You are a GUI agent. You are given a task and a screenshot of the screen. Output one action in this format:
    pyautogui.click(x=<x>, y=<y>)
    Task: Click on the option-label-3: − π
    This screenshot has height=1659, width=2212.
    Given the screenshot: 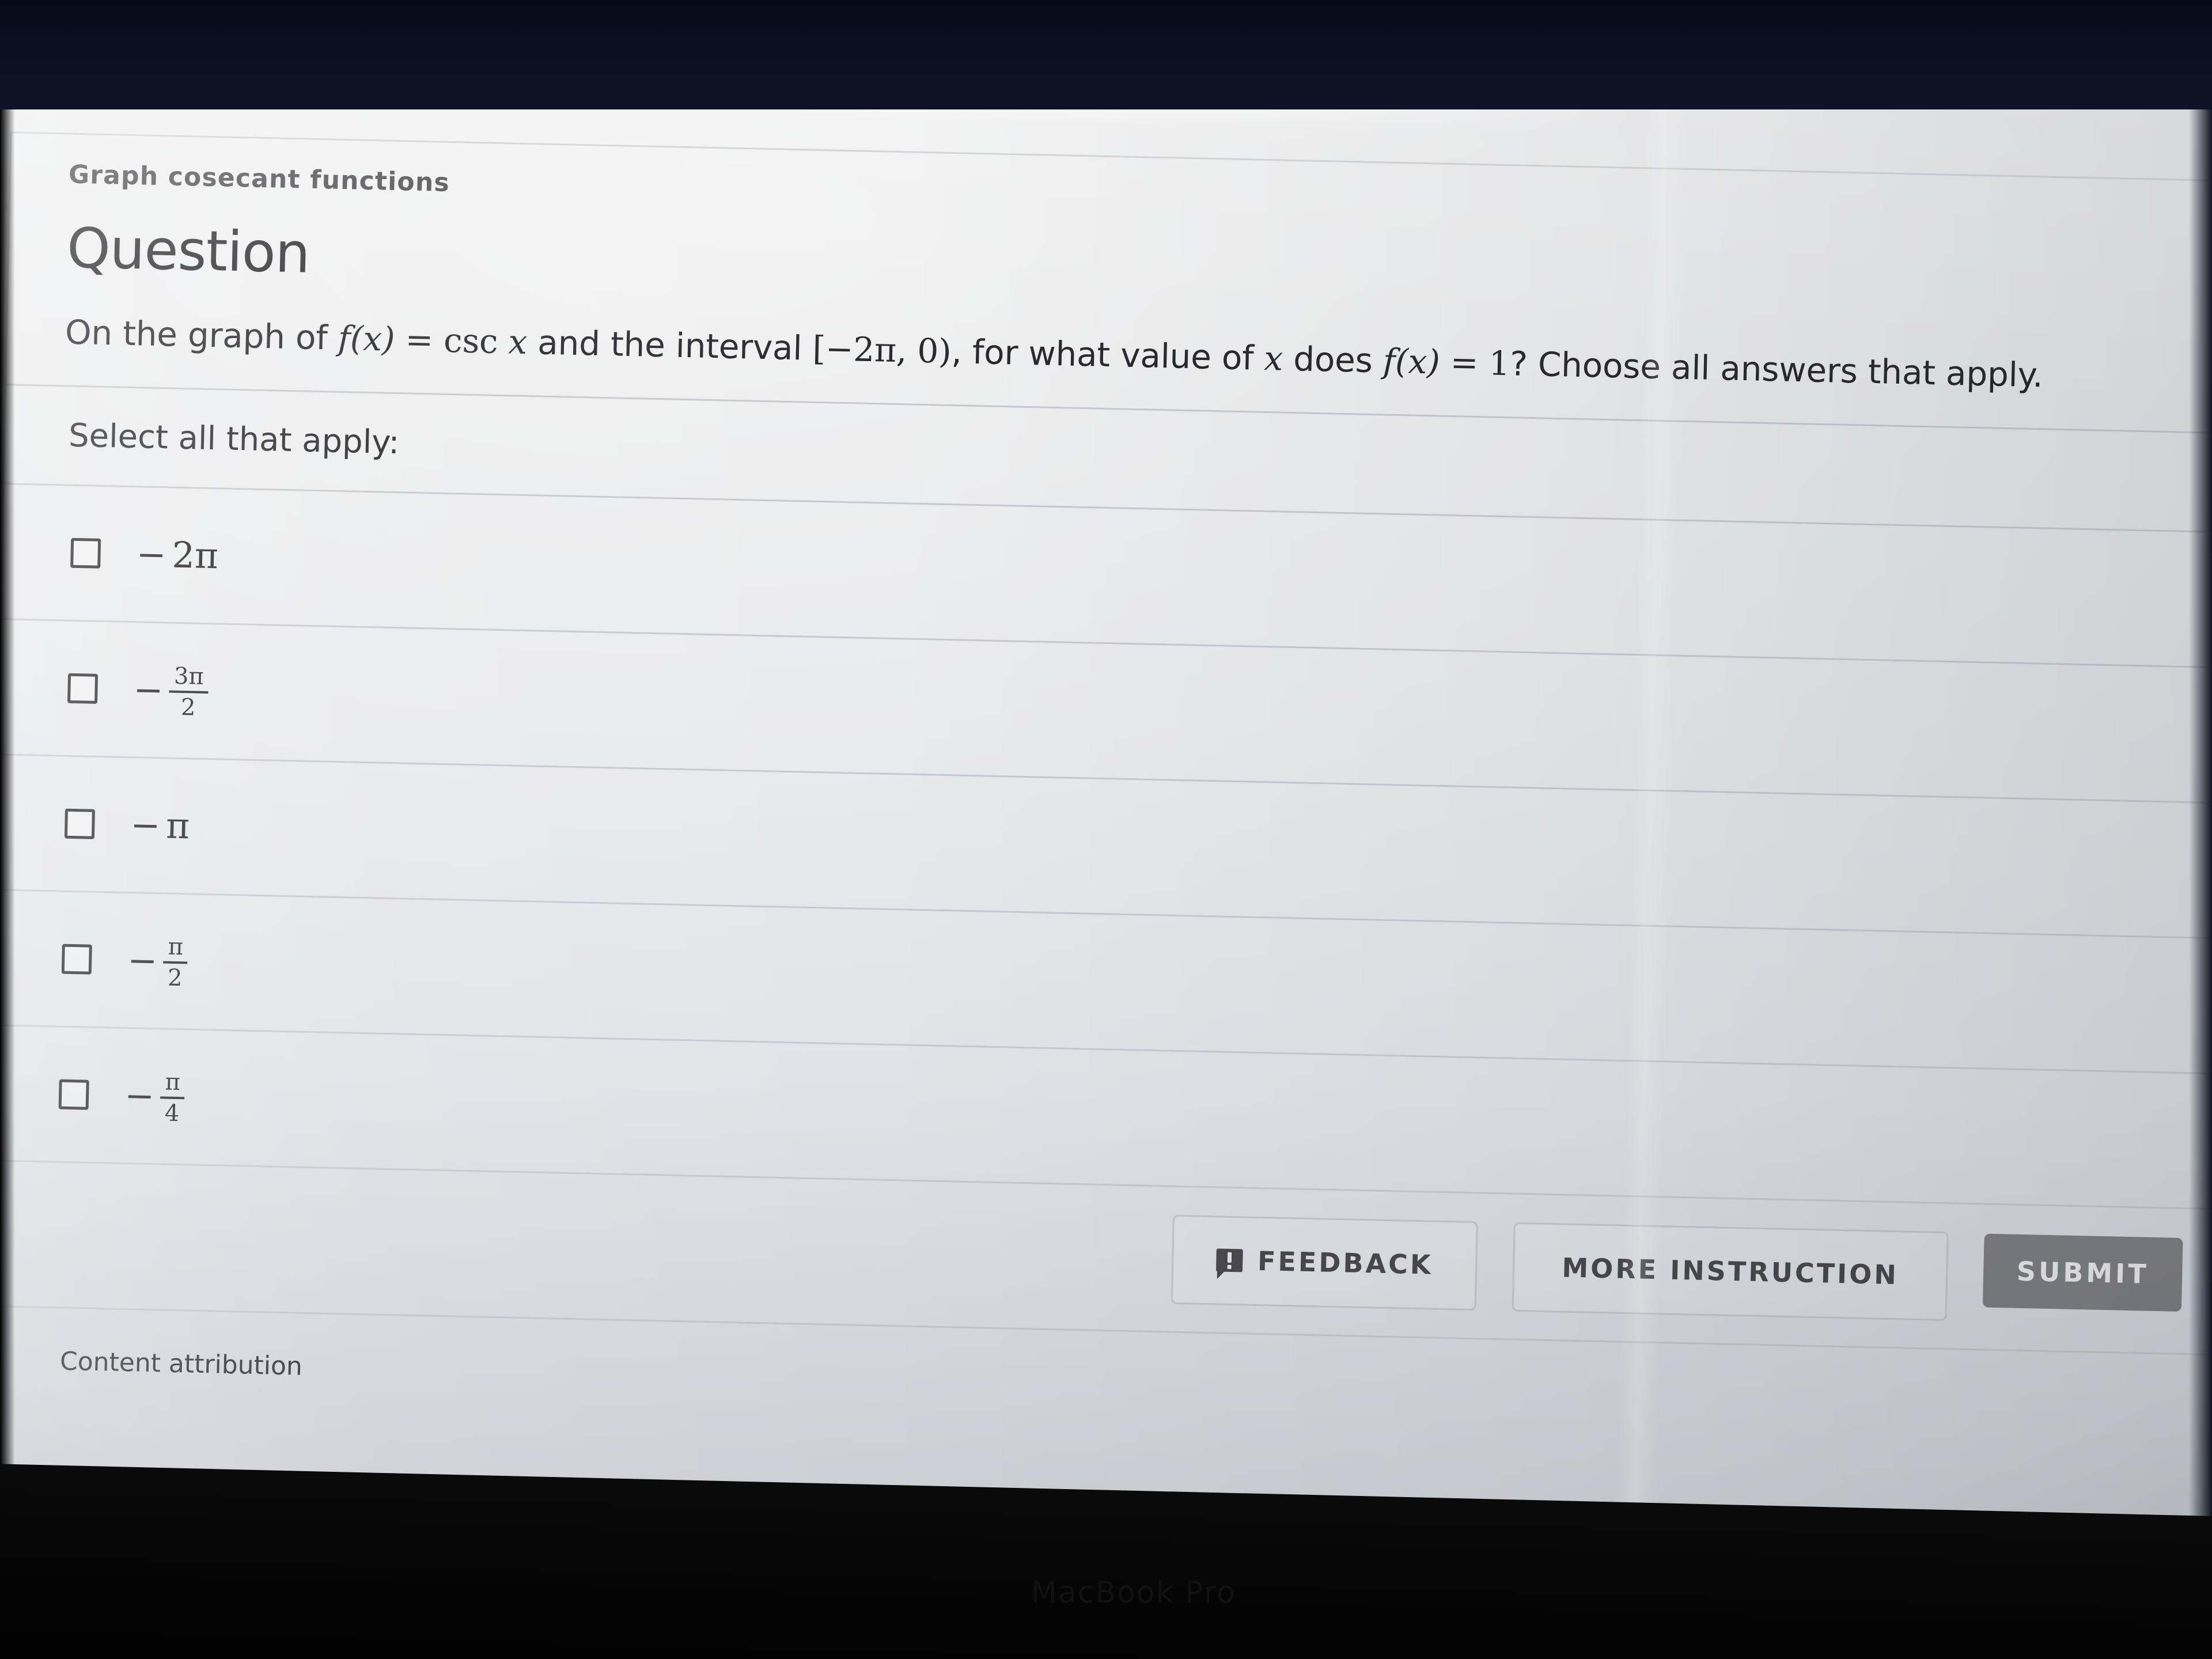 What is the action you would take?
    pyautogui.click(x=160, y=825)
    